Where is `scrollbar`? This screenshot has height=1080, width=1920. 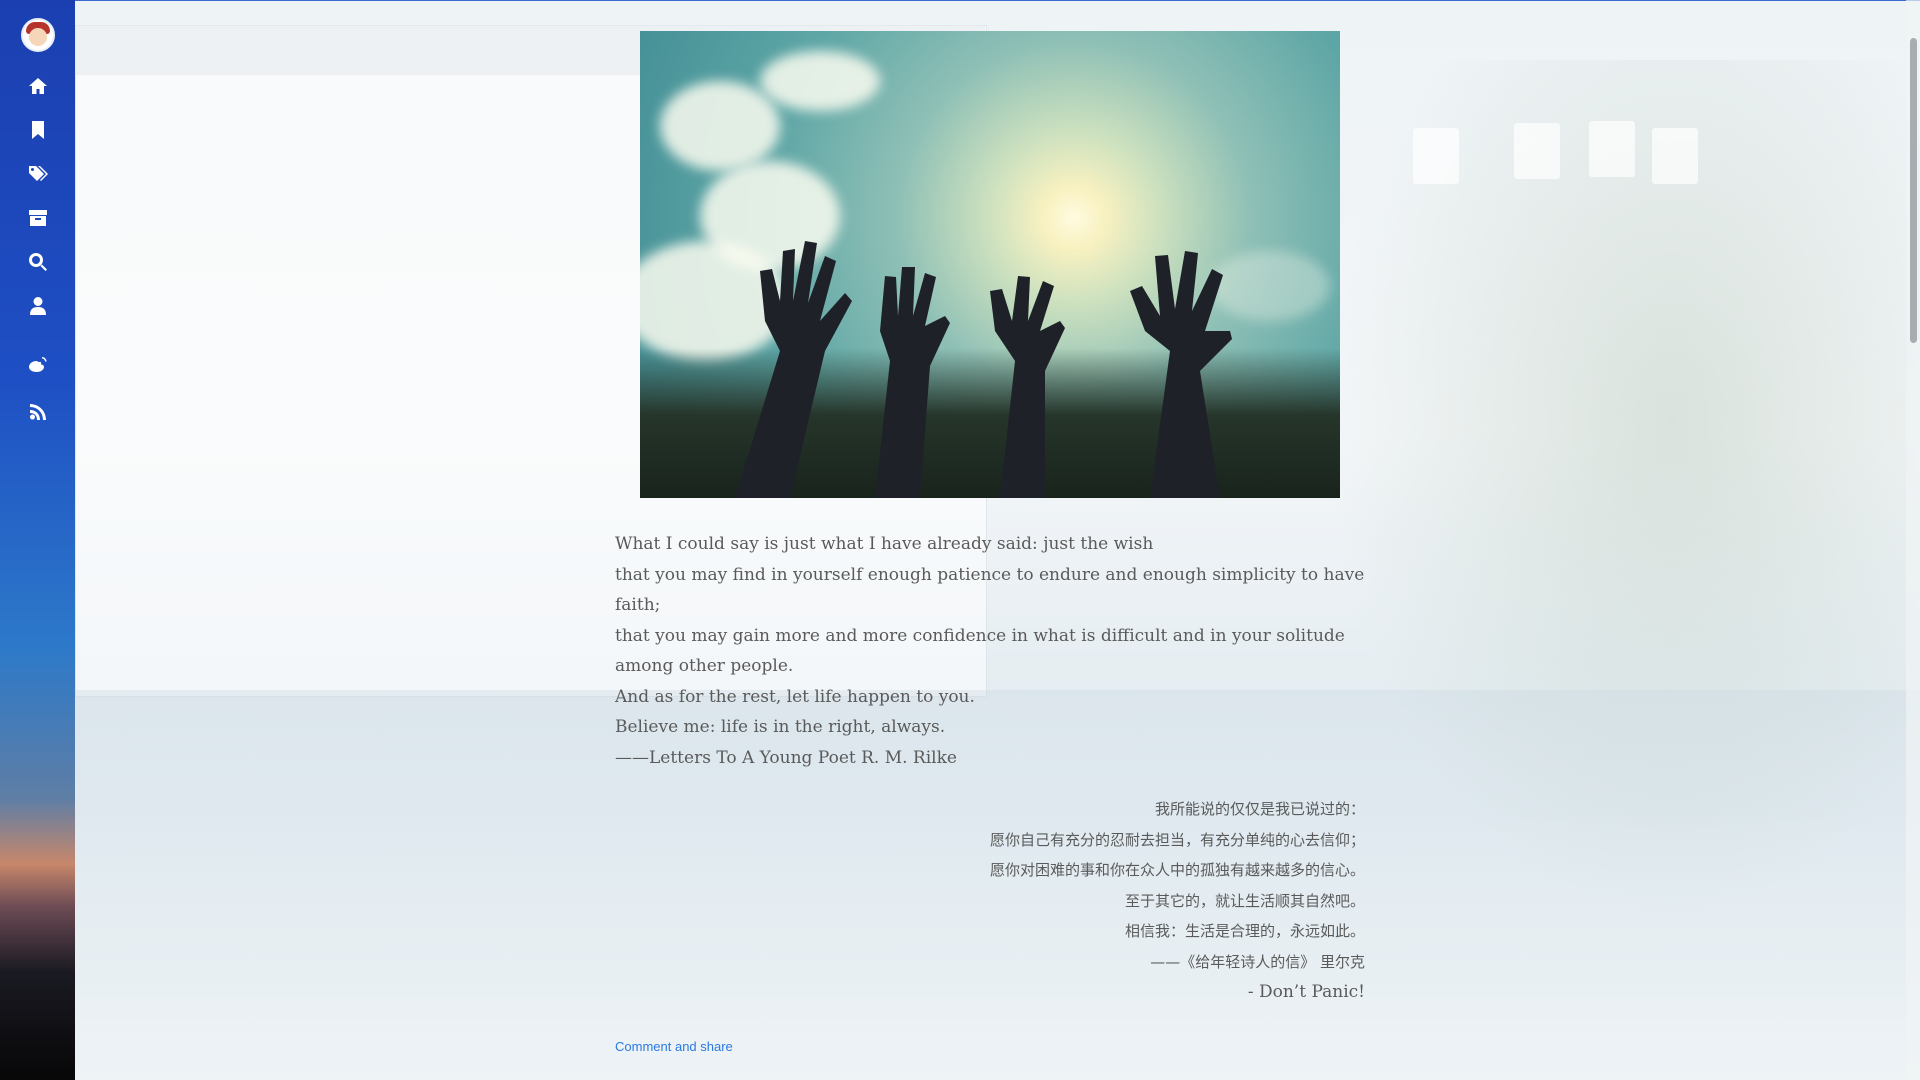
scrollbar is located at coordinates (1913, 540).